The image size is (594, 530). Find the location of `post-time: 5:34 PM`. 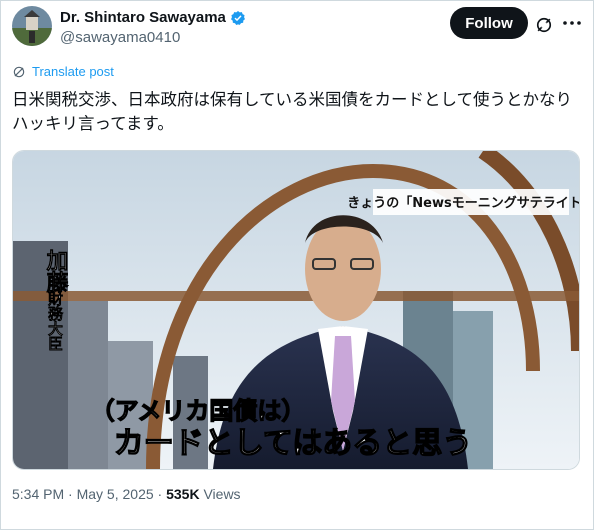

post-time: 5:34 PM is located at coordinates (38, 494).